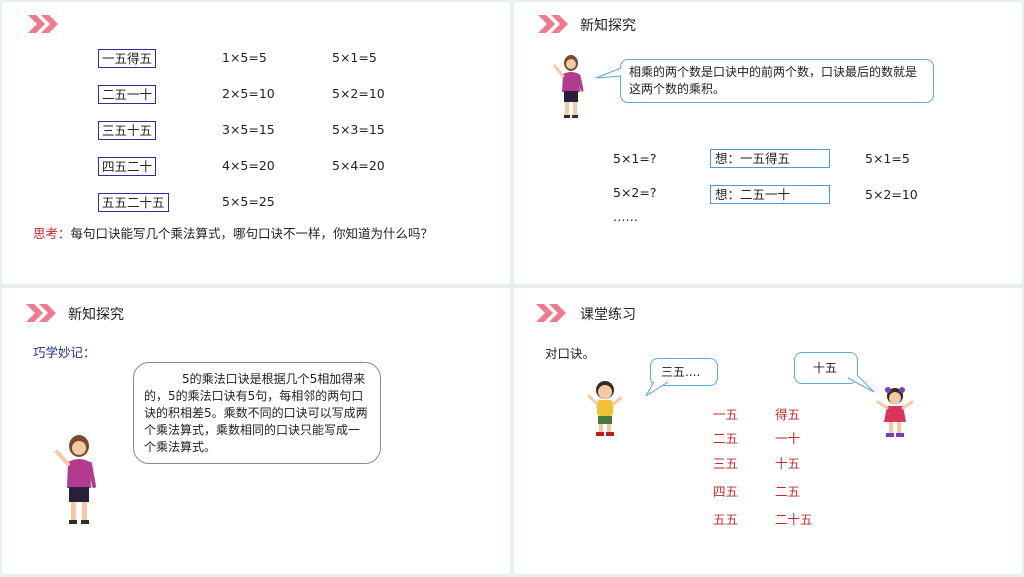 This screenshot has width=1024, height=577. Describe the element at coordinates (787, 413) in the screenshot. I see `rhyme-right-1: 得五` at that location.